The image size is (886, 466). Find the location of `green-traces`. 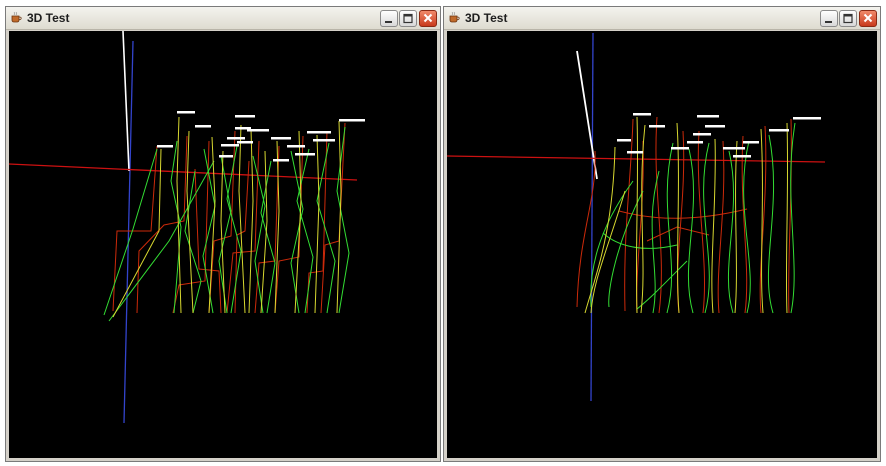

green-traces is located at coordinates (693, 218).